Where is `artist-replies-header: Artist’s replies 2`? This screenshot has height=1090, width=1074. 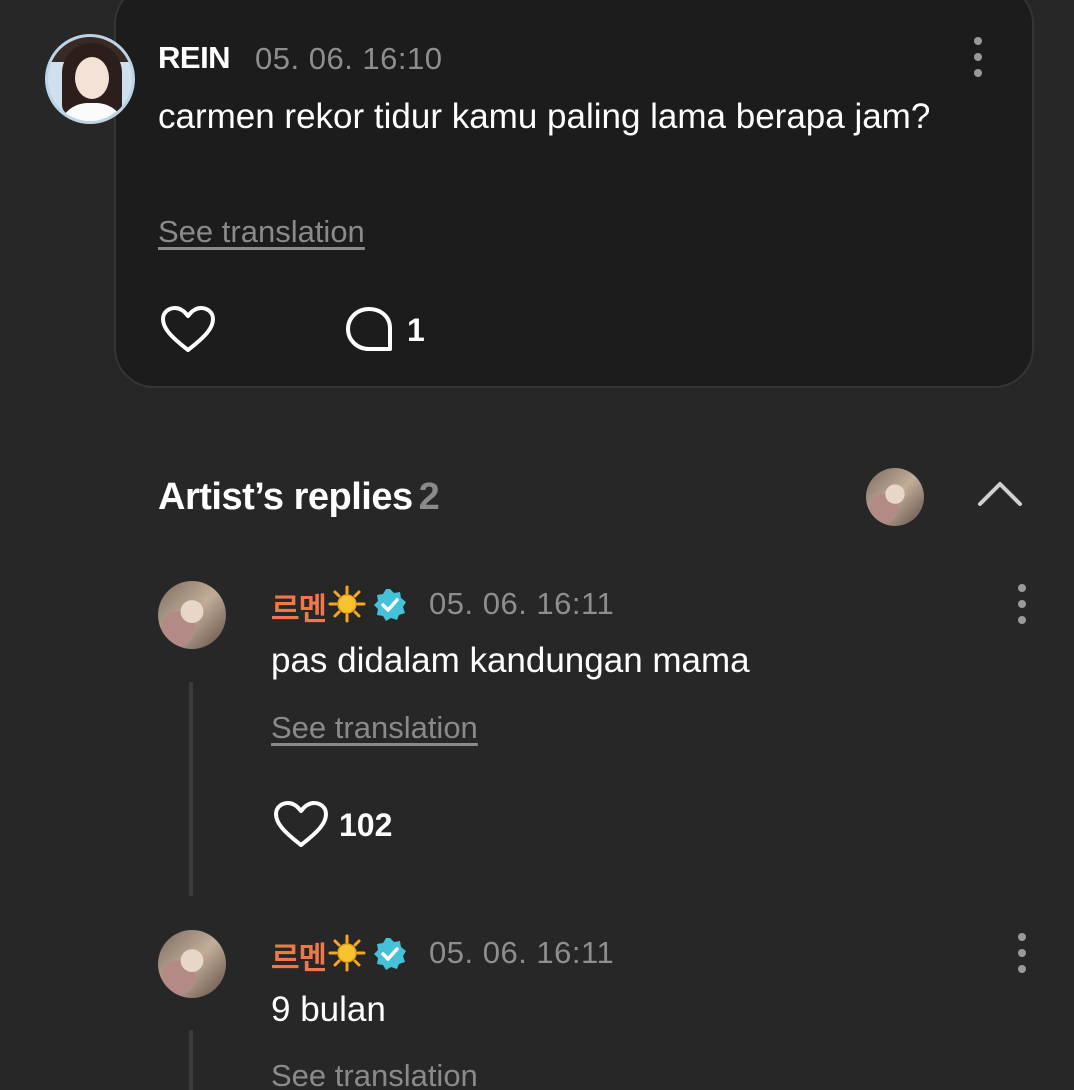 artist-replies-header: Artist’s replies 2 is located at coordinates (299, 497).